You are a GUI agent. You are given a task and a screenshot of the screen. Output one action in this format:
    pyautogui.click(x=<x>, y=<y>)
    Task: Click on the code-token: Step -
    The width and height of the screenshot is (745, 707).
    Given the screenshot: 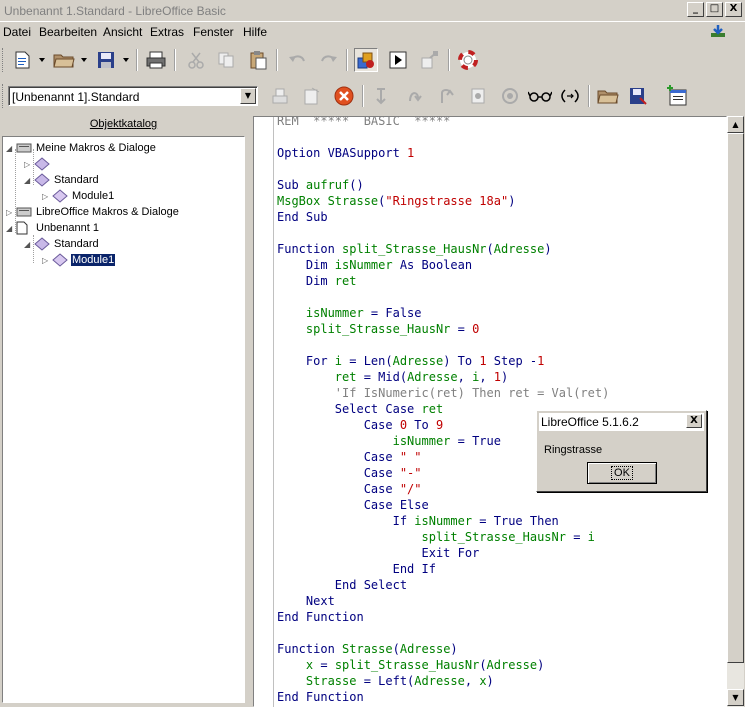 What is the action you would take?
    pyautogui.click(x=512, y=361)
    